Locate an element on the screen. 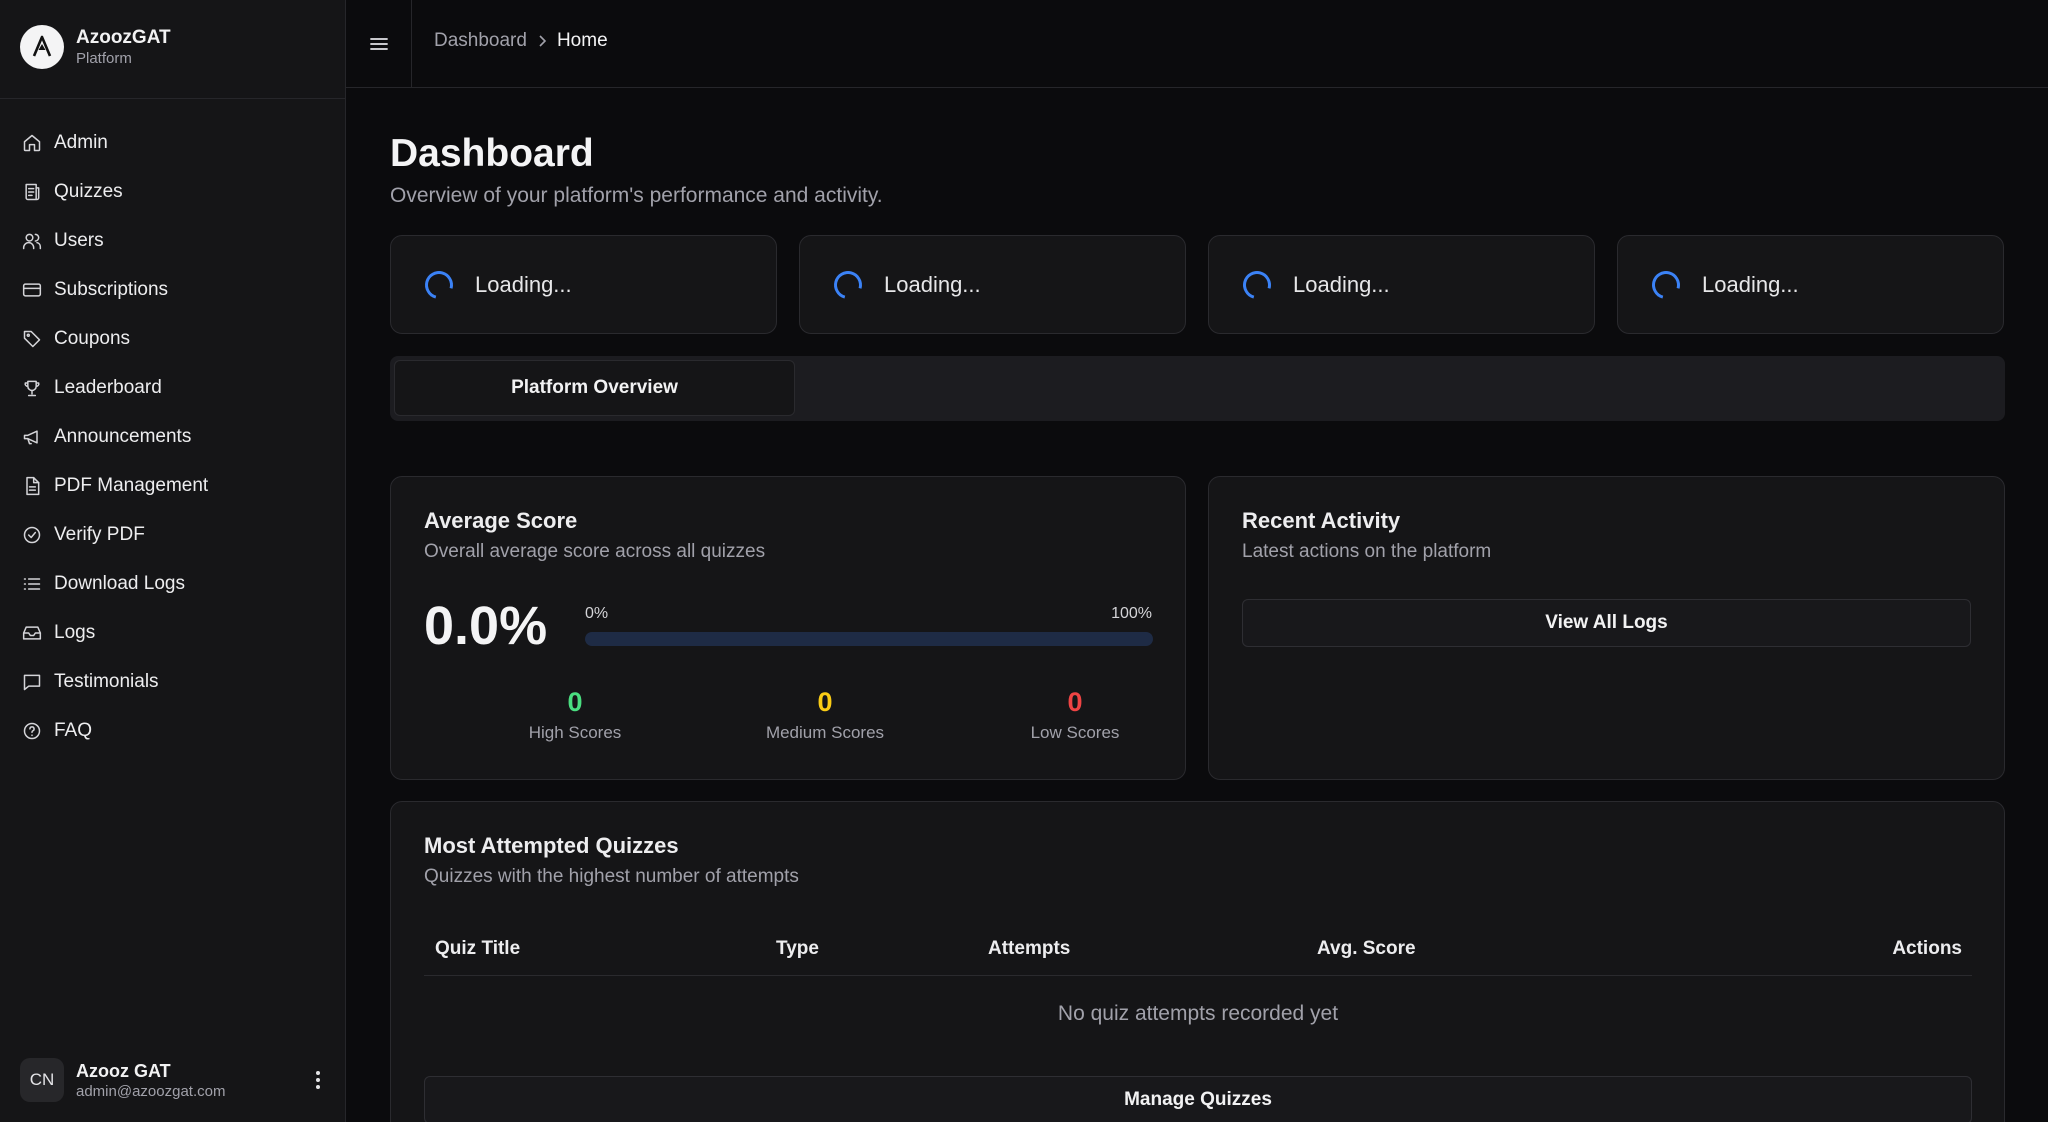 This screenshot has width=2048, height=1122. sidebar-item-users: Users is located at coordinates (173, 240).